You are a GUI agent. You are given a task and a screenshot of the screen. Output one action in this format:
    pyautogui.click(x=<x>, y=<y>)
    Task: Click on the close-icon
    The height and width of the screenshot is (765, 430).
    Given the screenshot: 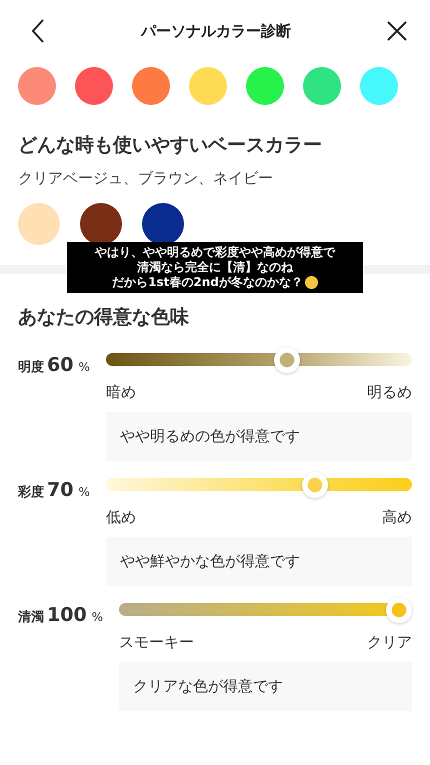 What is the action you would take?
    pyautogui.click(x=397, y=31)
    